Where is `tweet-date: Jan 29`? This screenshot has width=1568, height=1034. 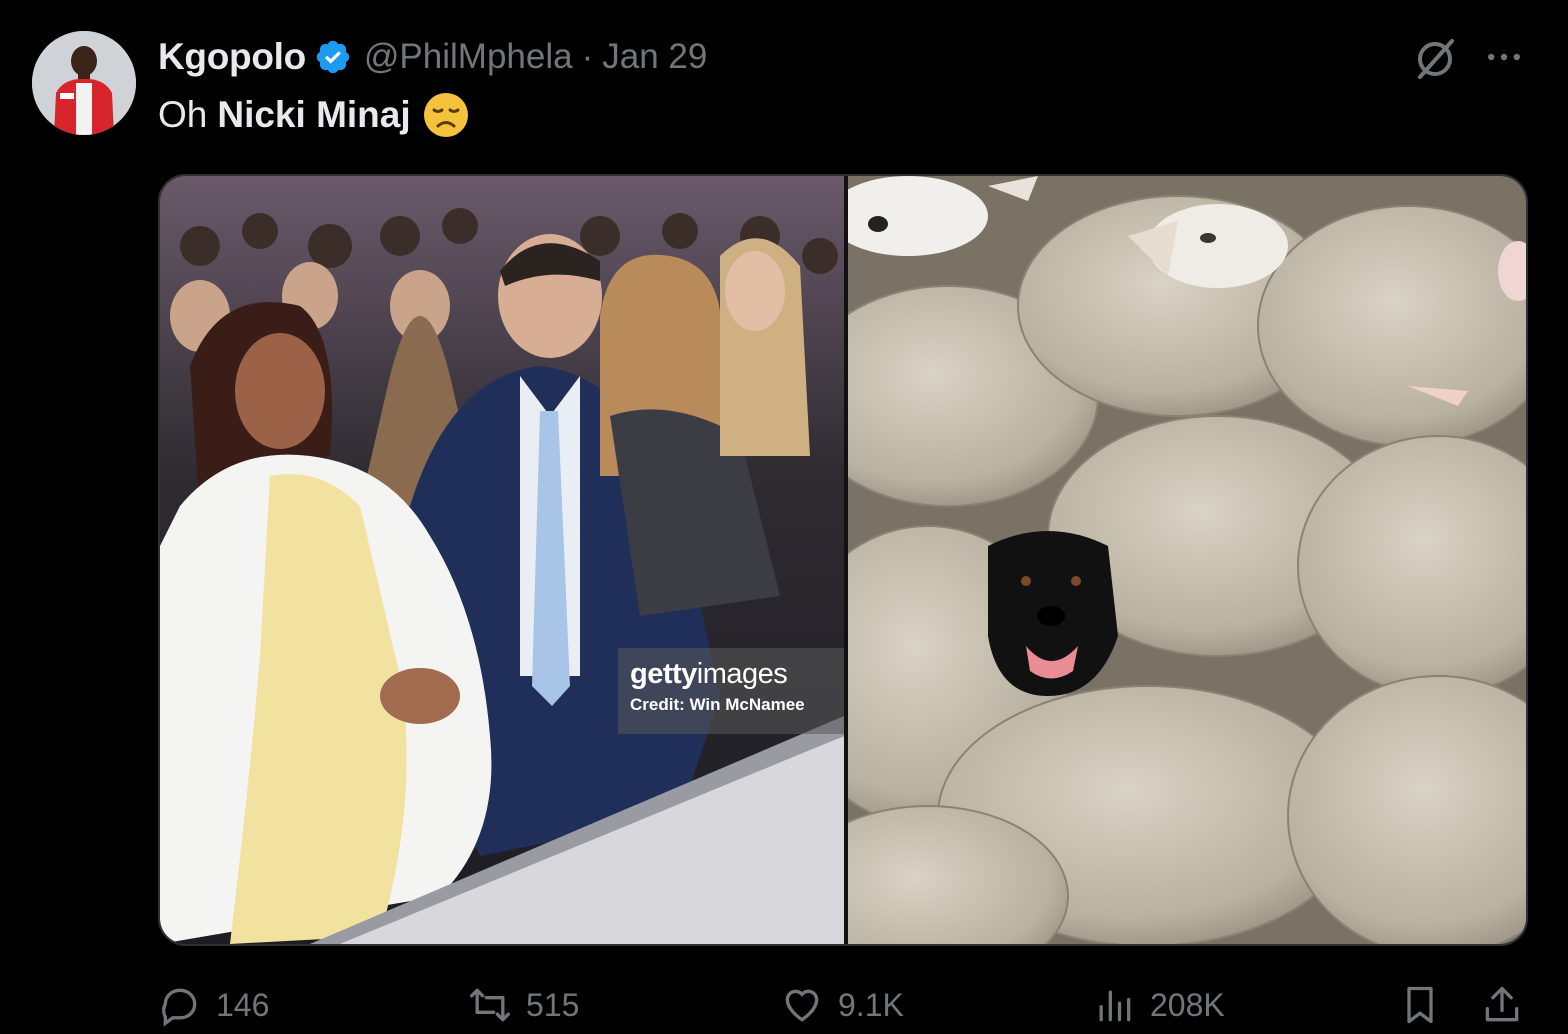
tweet-date: Jan 29 is located at coordinates (654, 57).